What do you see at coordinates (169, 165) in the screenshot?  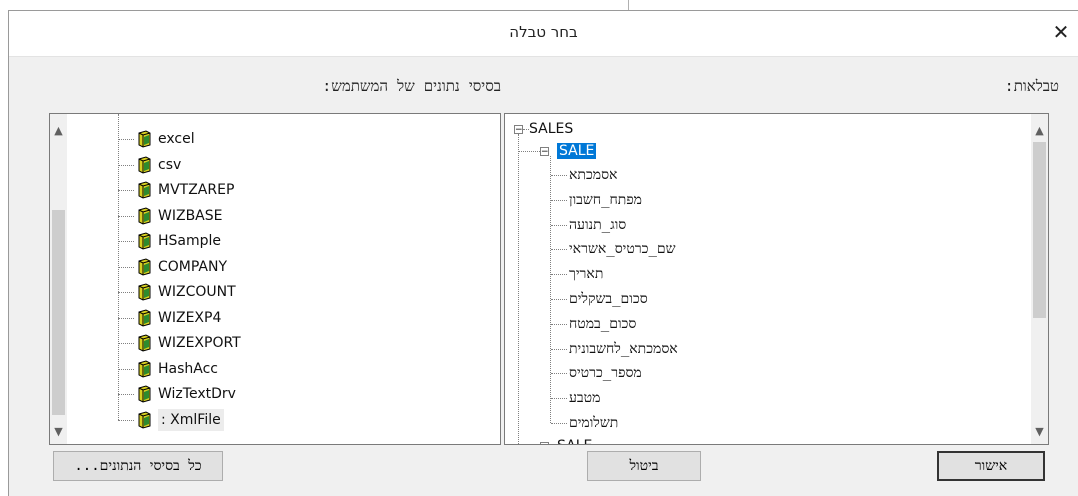 I see `database-item: csv` at bounding box center [169, 165].